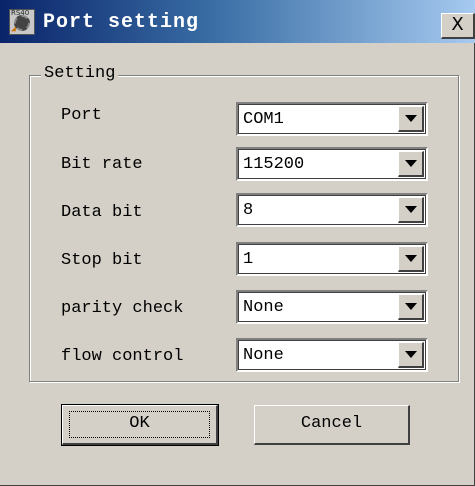  I want to click on close-icon: X, so click(457, 24).